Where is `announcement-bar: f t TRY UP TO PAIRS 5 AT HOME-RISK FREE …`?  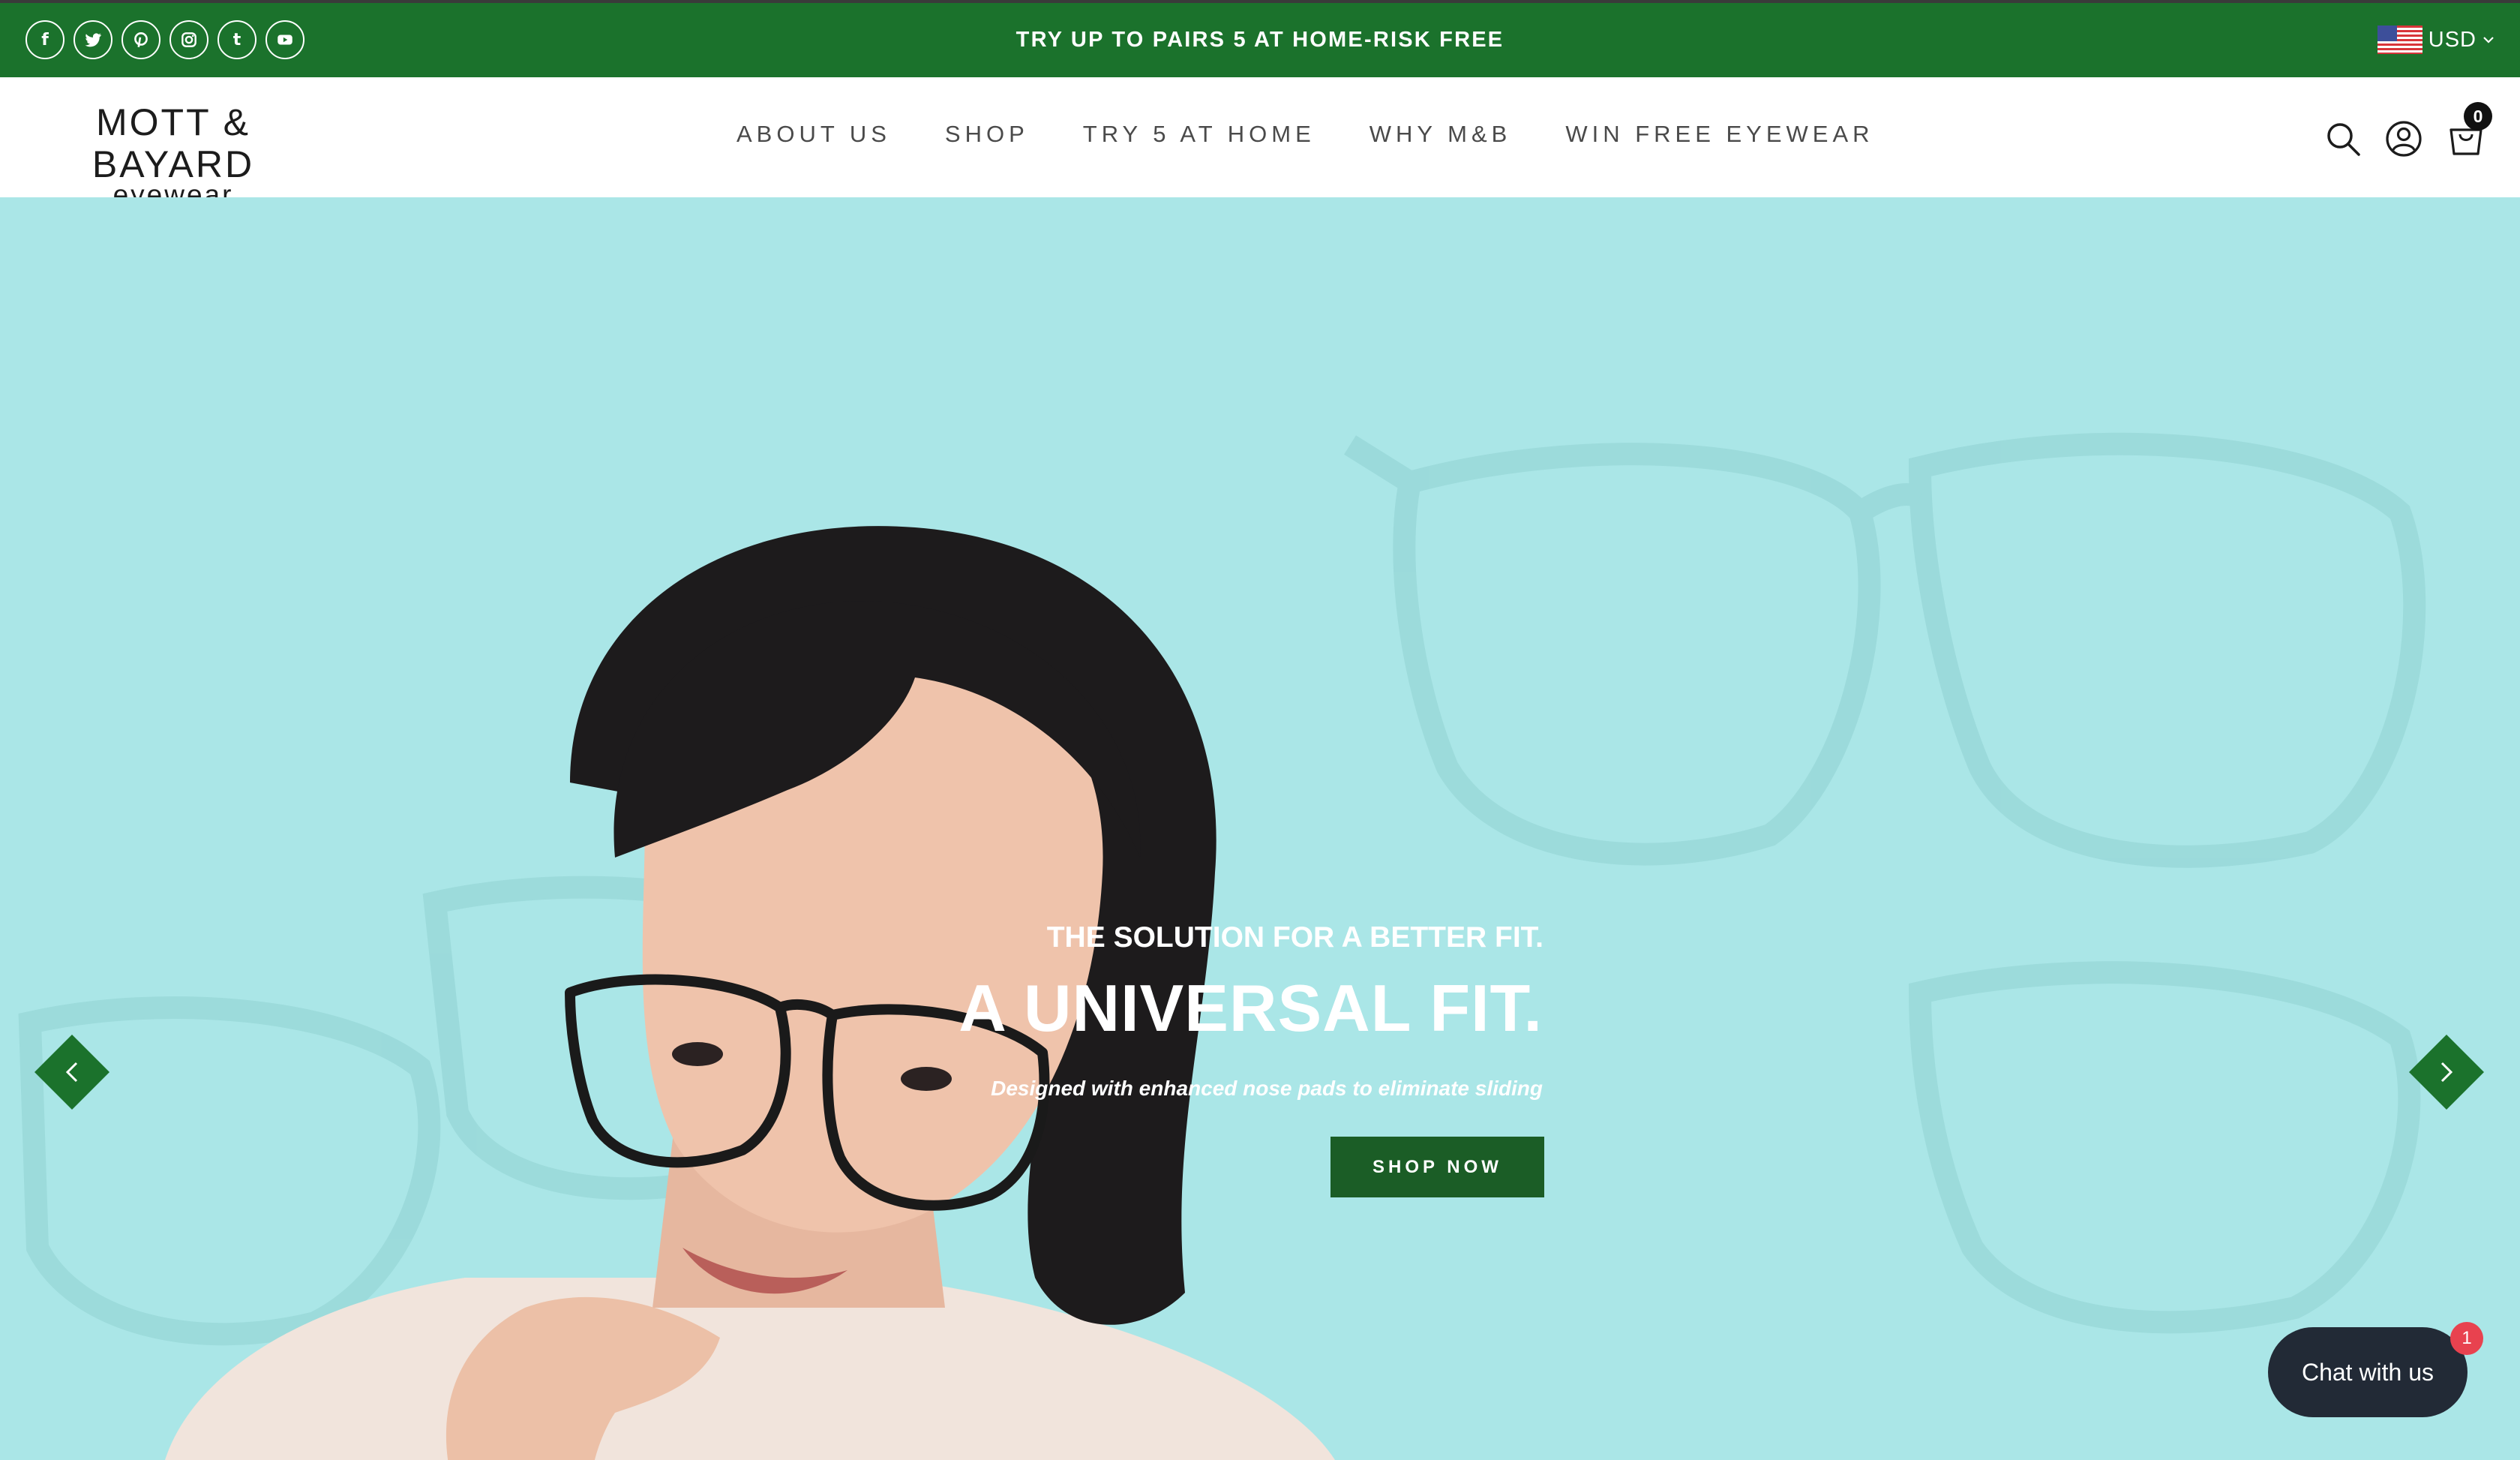 announcement-bar: f t TRY UP TO PAIRS 5 AT HOME-RISK FREE … is located at coordinates (1260, 38).